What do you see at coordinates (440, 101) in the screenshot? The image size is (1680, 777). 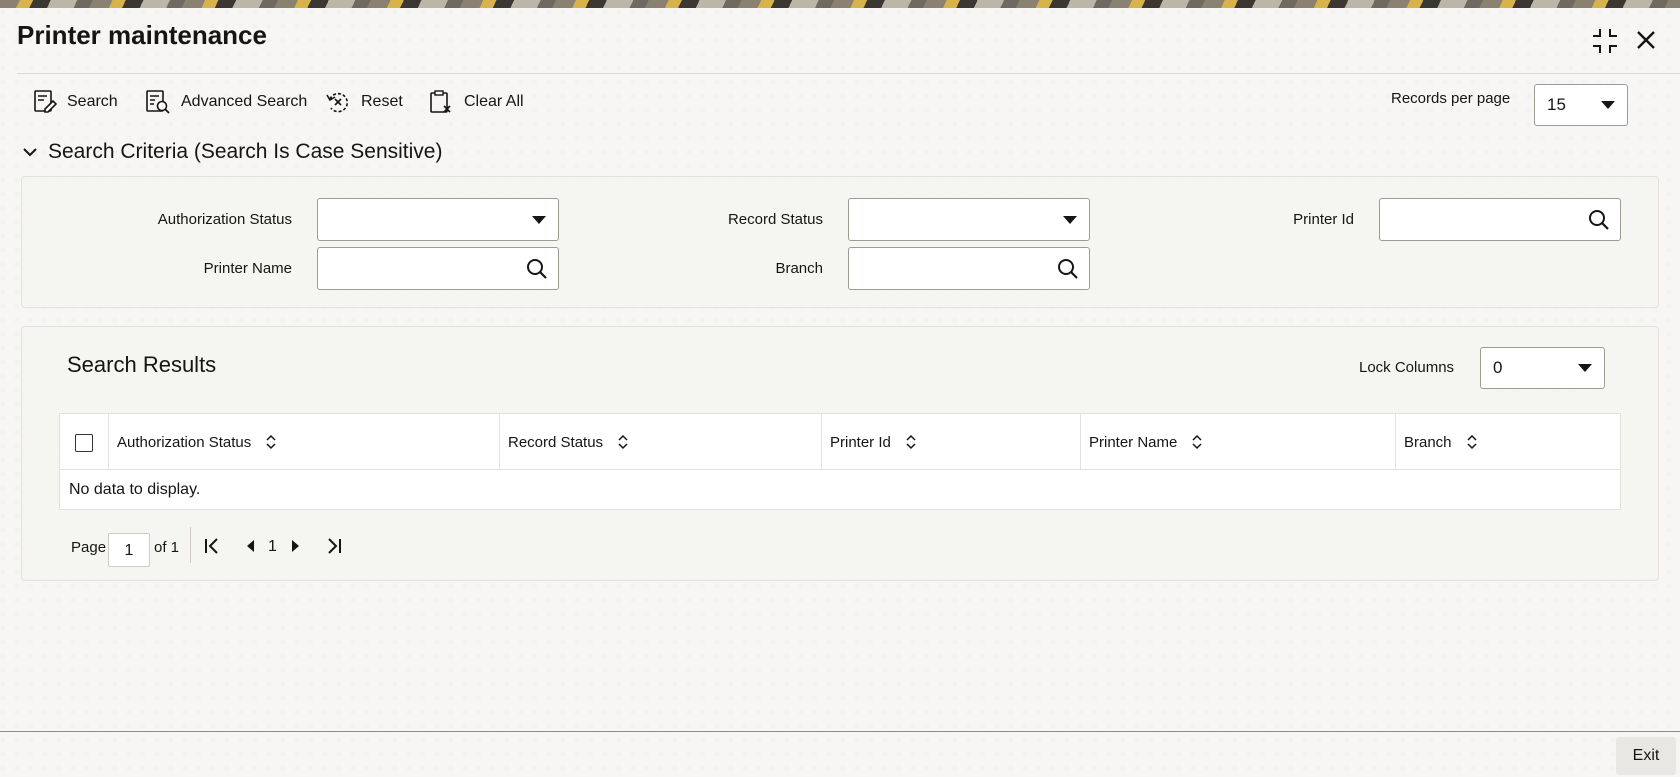 I see `clear-all-icon` at bounding box center [440, 101].